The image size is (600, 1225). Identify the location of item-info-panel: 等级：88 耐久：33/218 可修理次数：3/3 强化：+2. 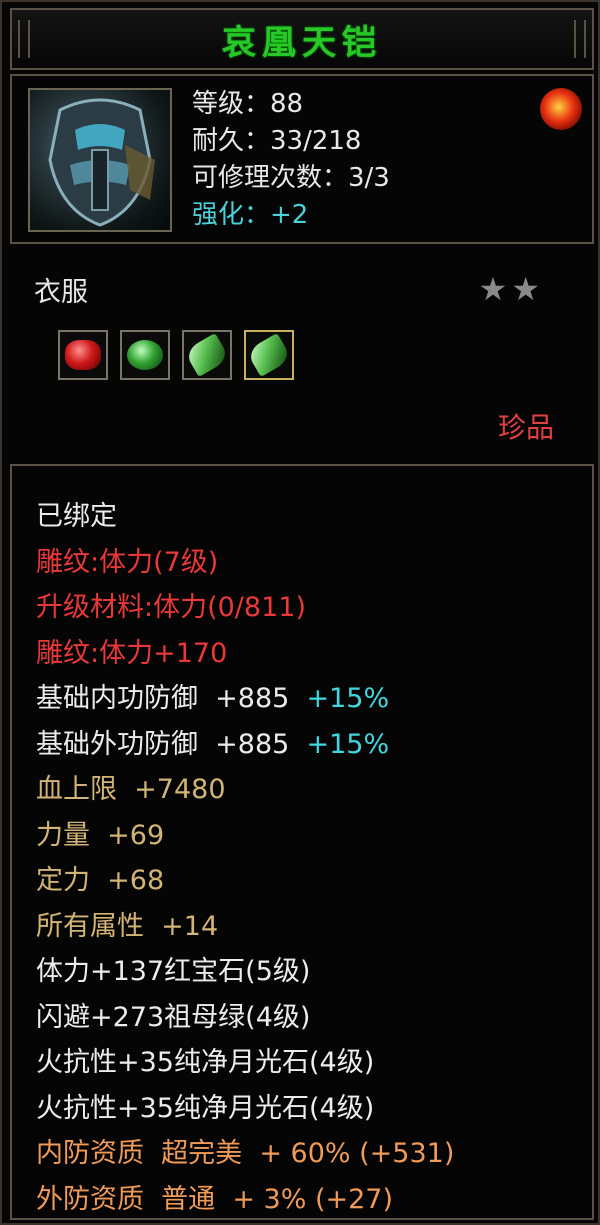
(302, 159).